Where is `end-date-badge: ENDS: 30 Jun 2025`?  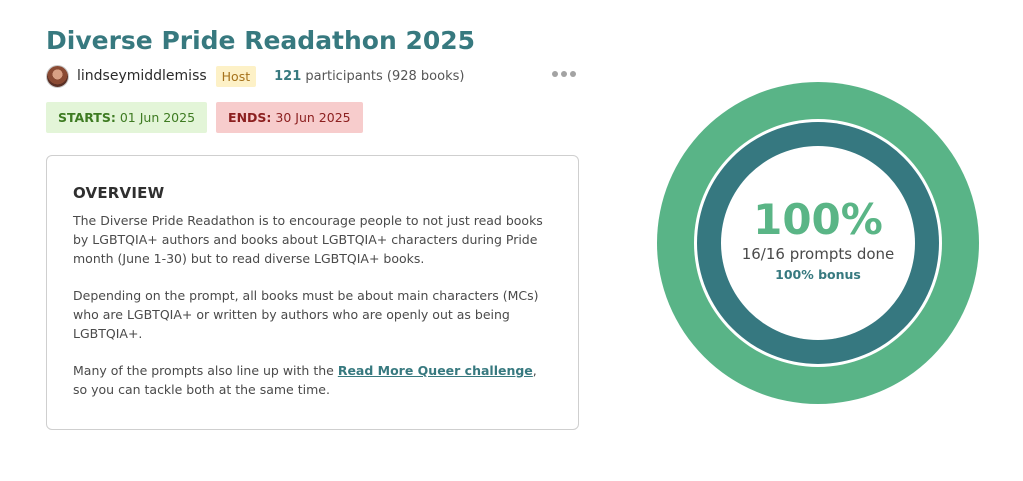 end-date-badge: ENDS: 30 Jun 2025 is located at coordinates (289, 117).